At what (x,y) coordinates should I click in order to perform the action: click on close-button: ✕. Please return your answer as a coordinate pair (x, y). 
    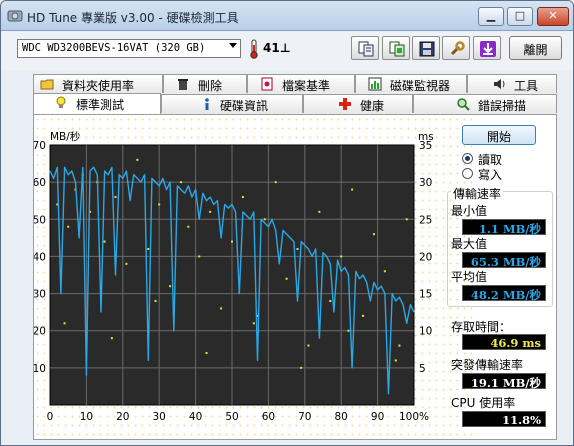
    Looking at the image, I should click on (553, 16).